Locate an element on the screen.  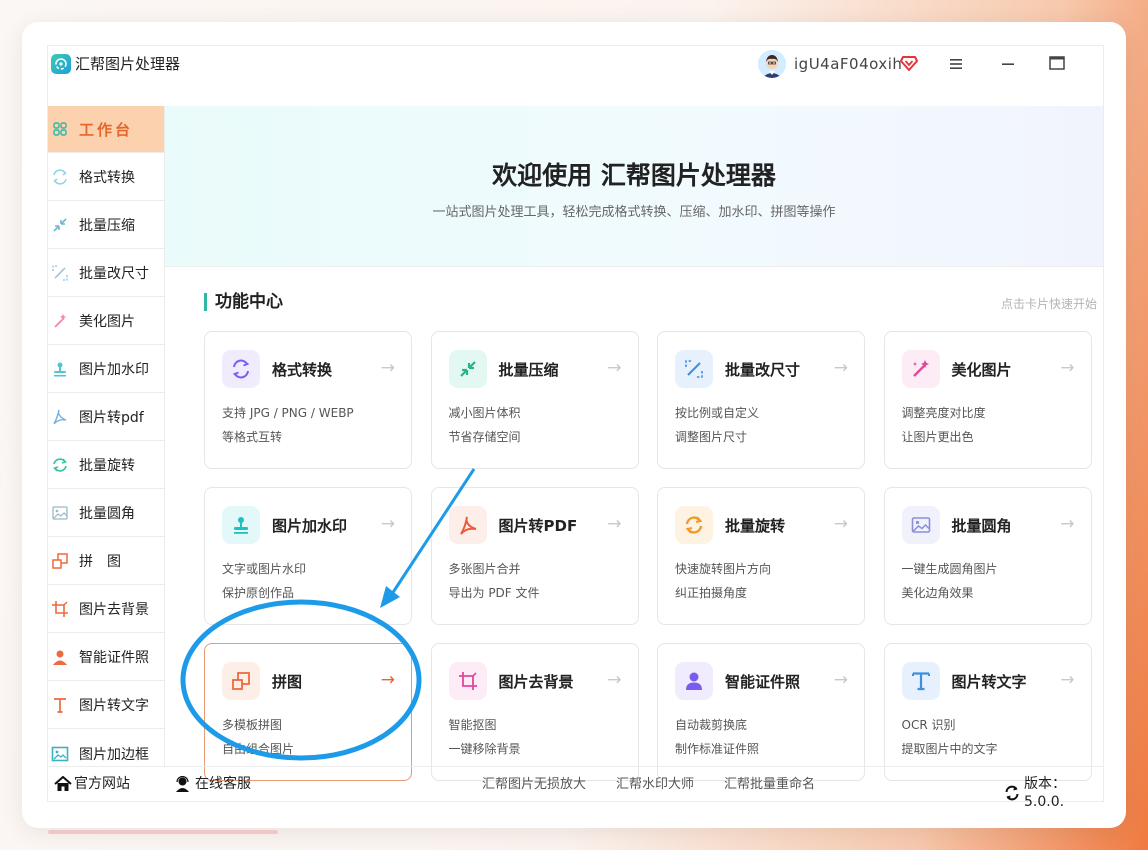
rotate-icon is located at coordinates (60, 465).